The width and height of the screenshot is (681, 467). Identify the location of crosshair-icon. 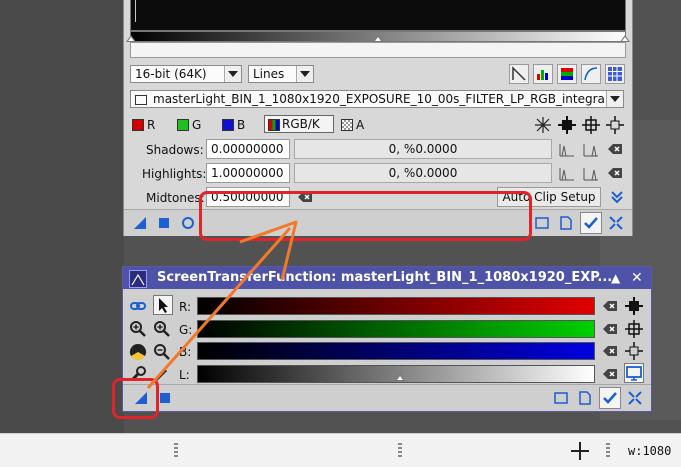
(580, 451).